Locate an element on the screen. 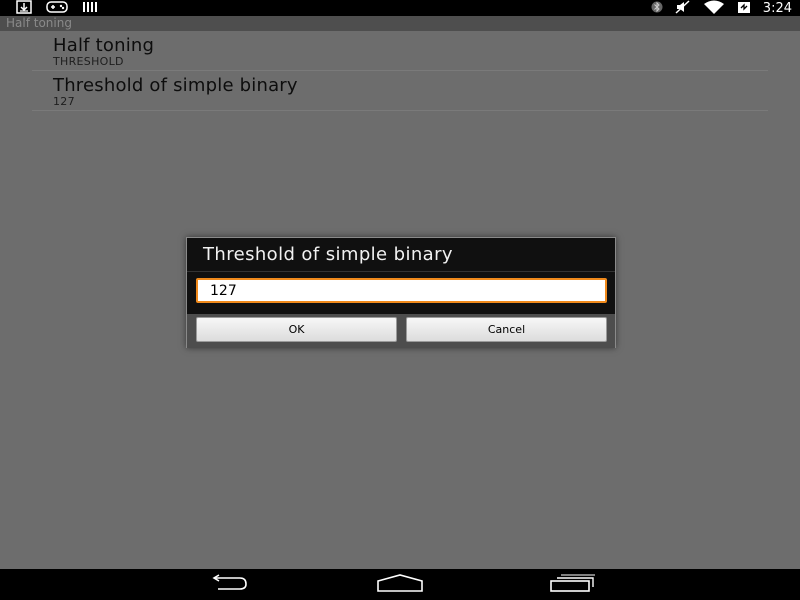  recents-button is located at coordinates (572, 585).